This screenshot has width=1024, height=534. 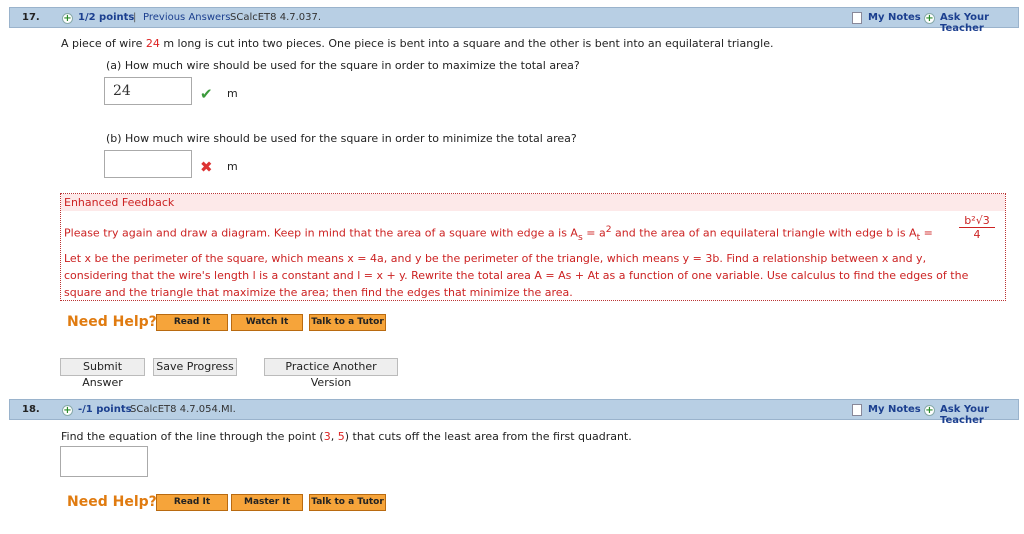 I want to click on checkmark-icon: ✔, so click(x=206, y=94).